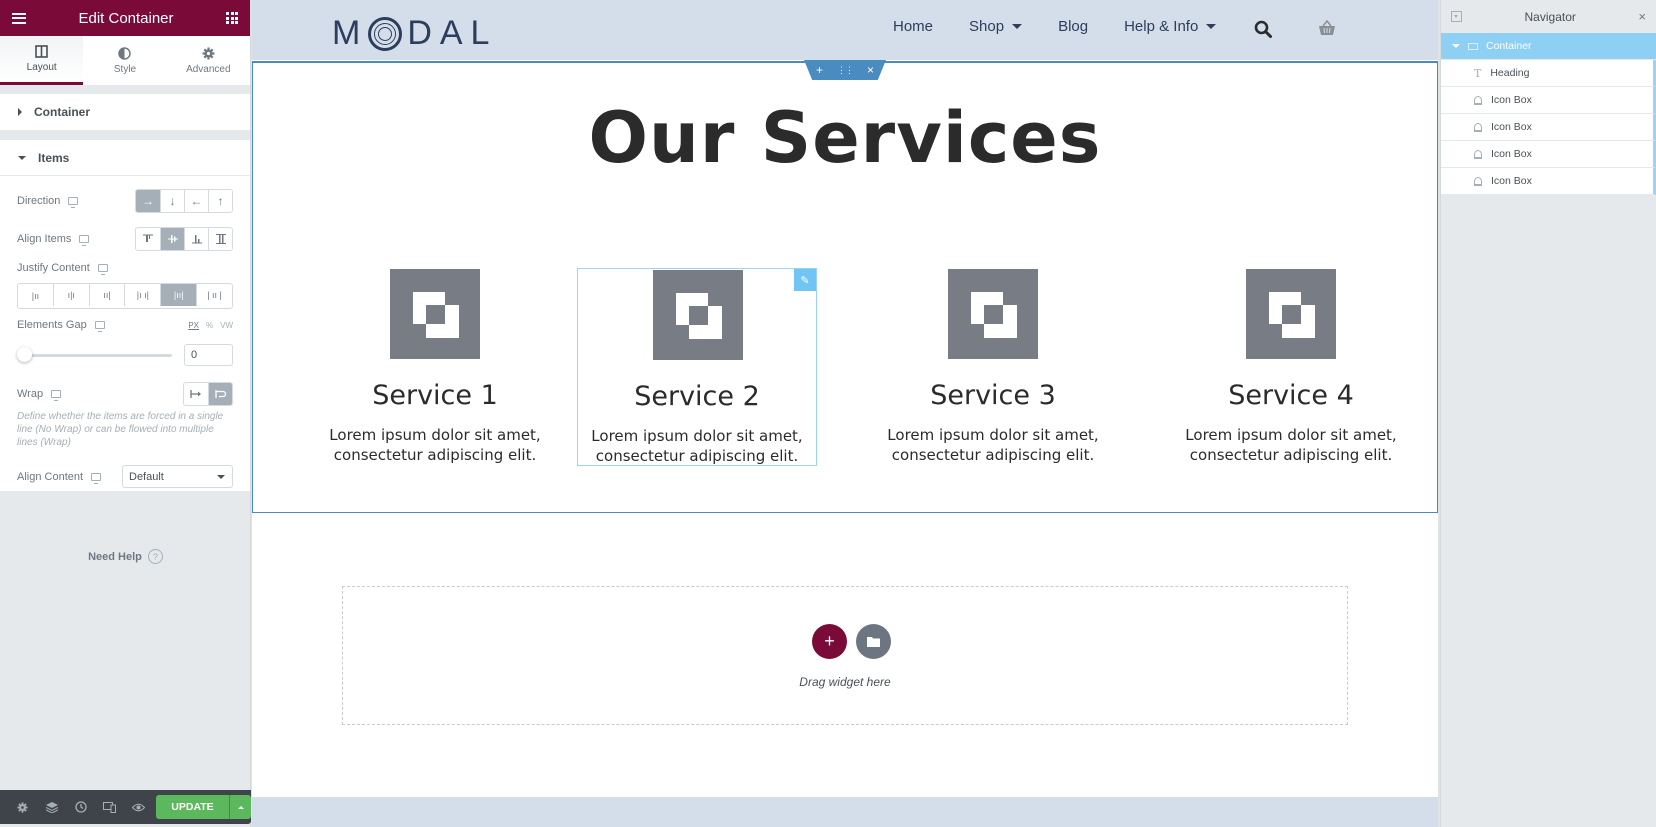  I want to click on widget-drop-zone: + Drag widget here, so click(845, 655).